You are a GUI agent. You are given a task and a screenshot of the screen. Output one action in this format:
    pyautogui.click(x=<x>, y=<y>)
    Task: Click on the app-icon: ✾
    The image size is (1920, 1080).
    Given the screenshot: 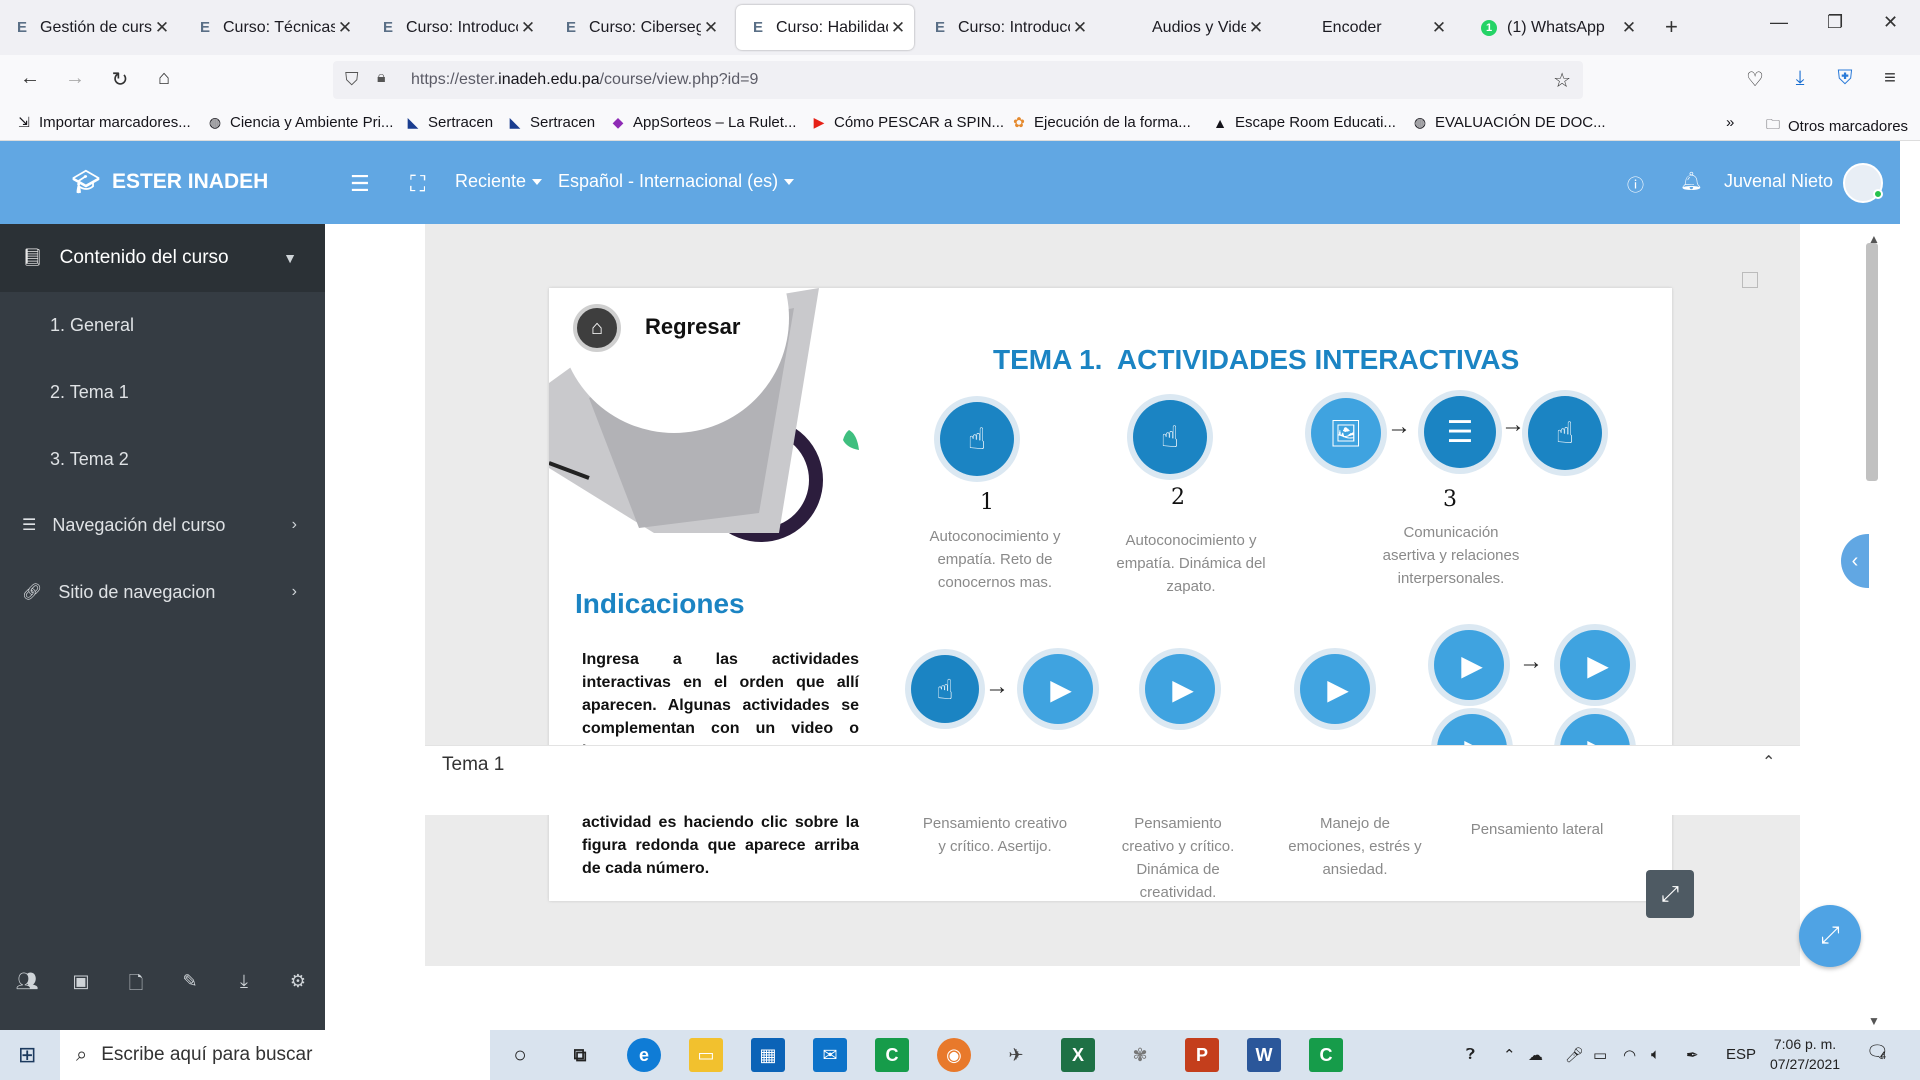 What is the action you would take?
    pyautogui.click(x=1140, y=1055)
    